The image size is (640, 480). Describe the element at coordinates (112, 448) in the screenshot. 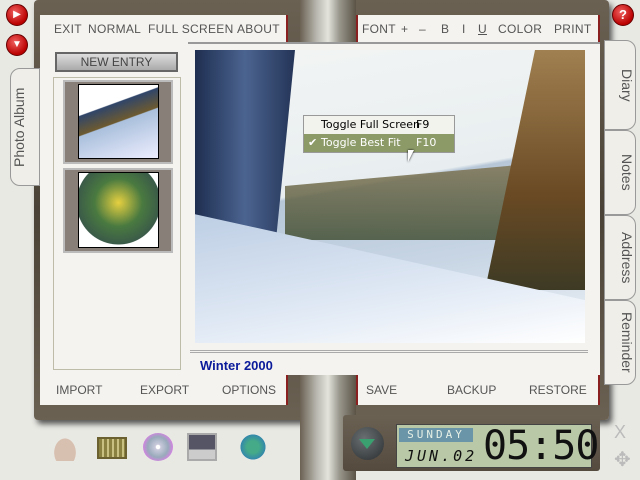

I see `calculator-icon` at that location.